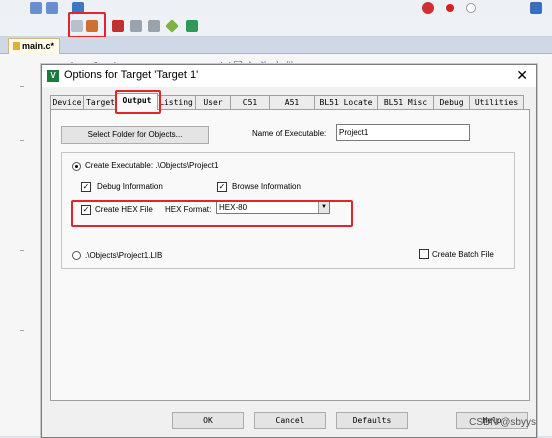  What do you see at coordinates (124, 255) in the screenshot?
I see `create-library-label: .\Objects\Project1.LIB` at bounding box center [124, 255].